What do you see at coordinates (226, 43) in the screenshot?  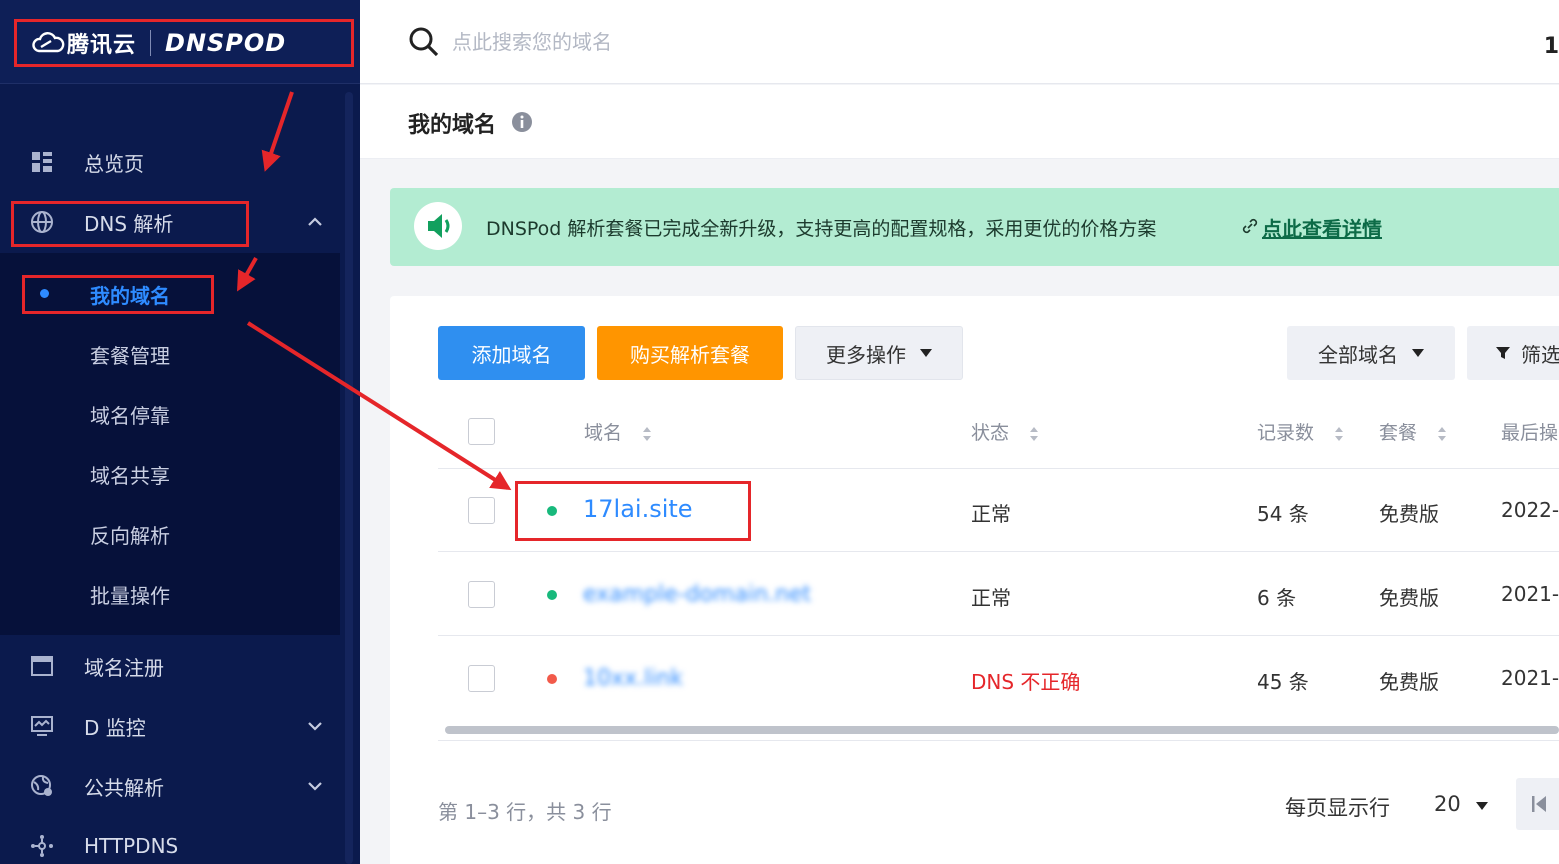 I see `brand-name-en: DNSPOD` at bounding box center [226, 43].